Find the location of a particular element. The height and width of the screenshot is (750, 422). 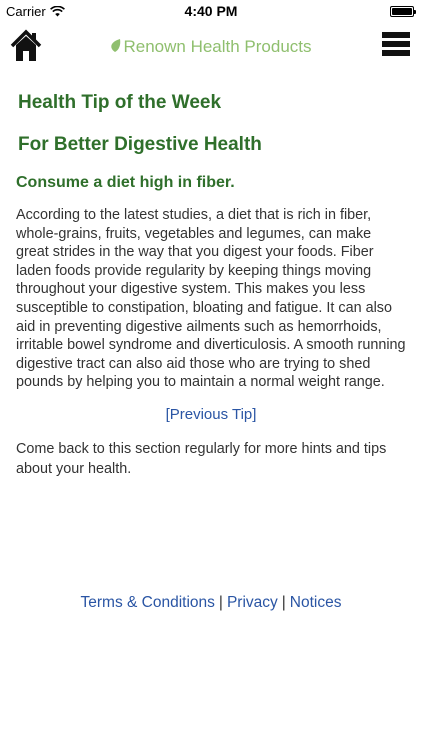

brand-name: Renown Health Products is located at coordinates (217, 46).